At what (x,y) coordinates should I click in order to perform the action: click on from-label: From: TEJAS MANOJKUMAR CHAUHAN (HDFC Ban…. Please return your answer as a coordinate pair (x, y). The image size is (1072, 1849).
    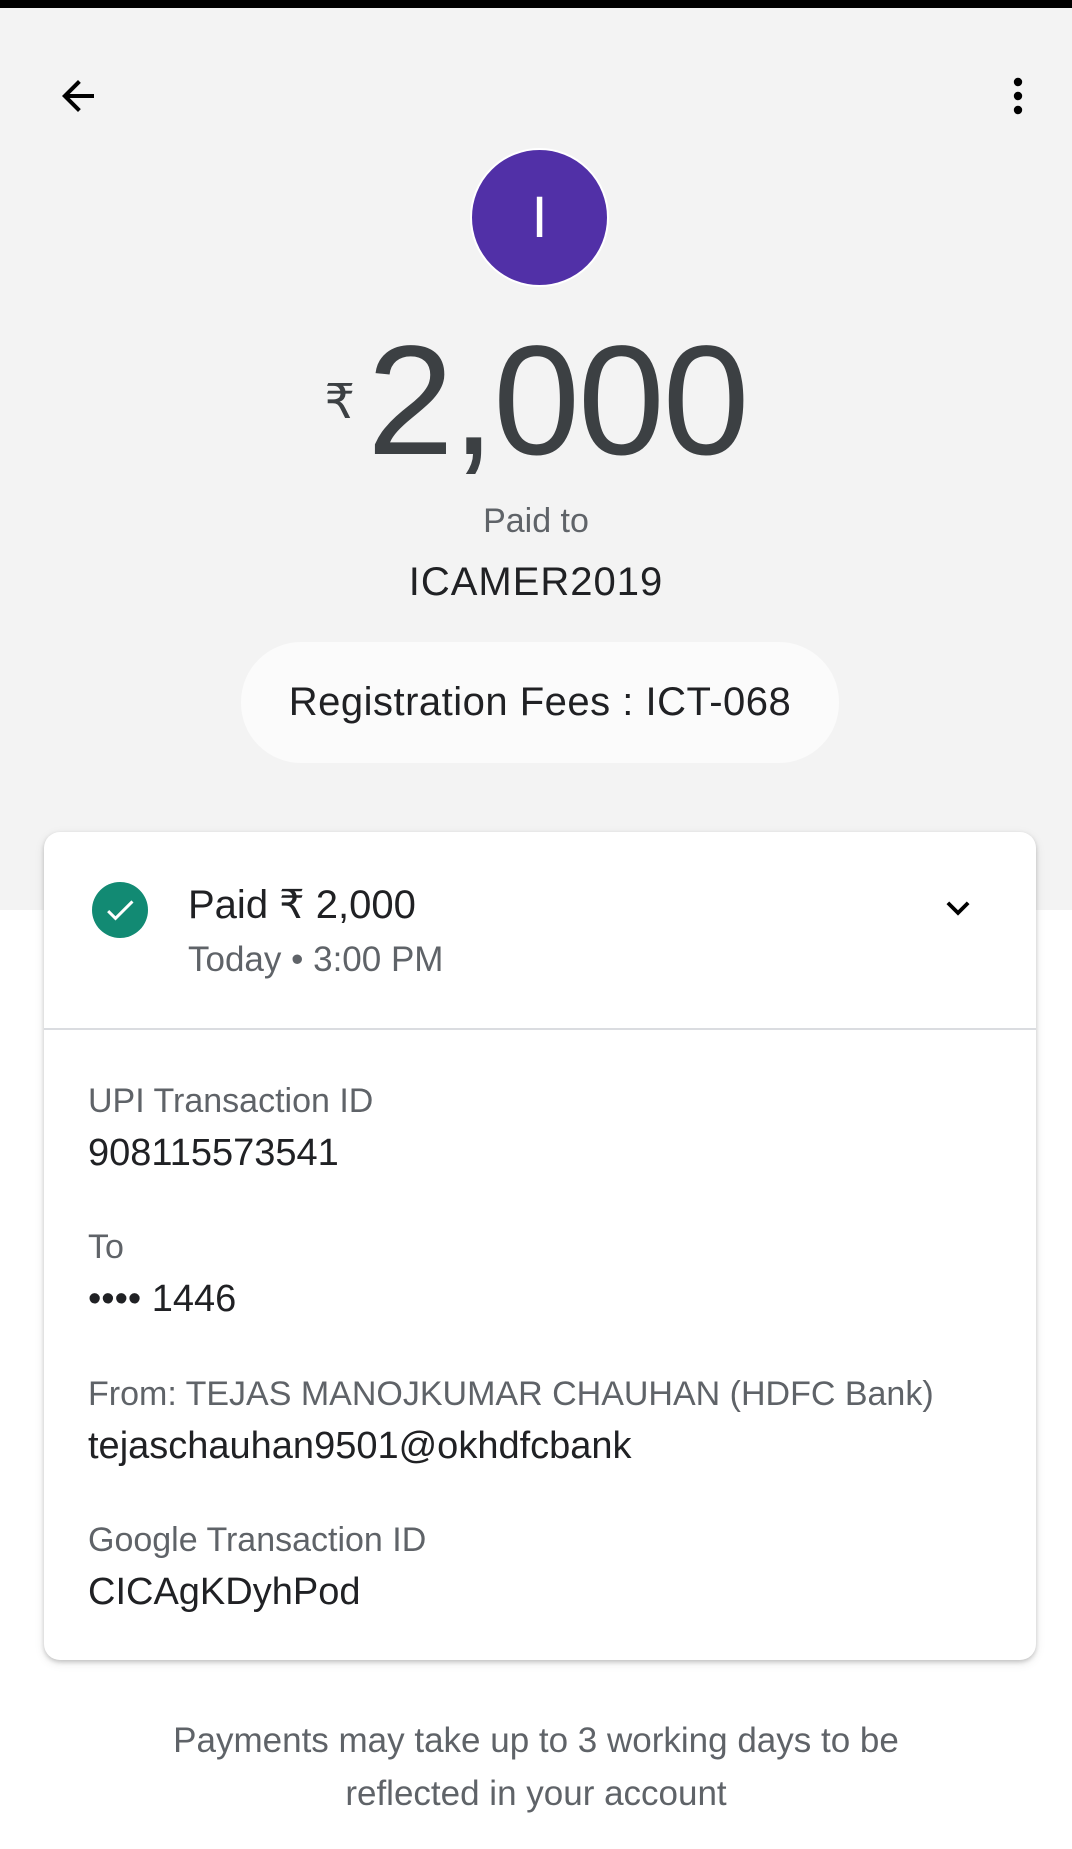
    Looking at the image, I should click on (511, 1394).